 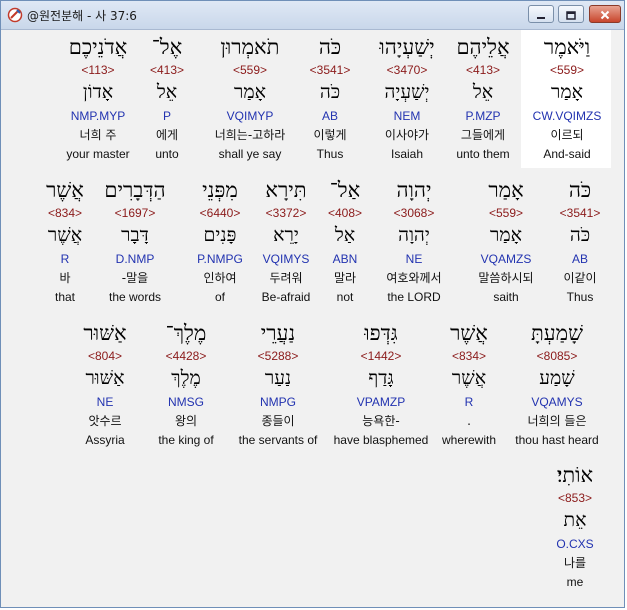 I want to click on english-gloss: that, so click(x=64, y=297).